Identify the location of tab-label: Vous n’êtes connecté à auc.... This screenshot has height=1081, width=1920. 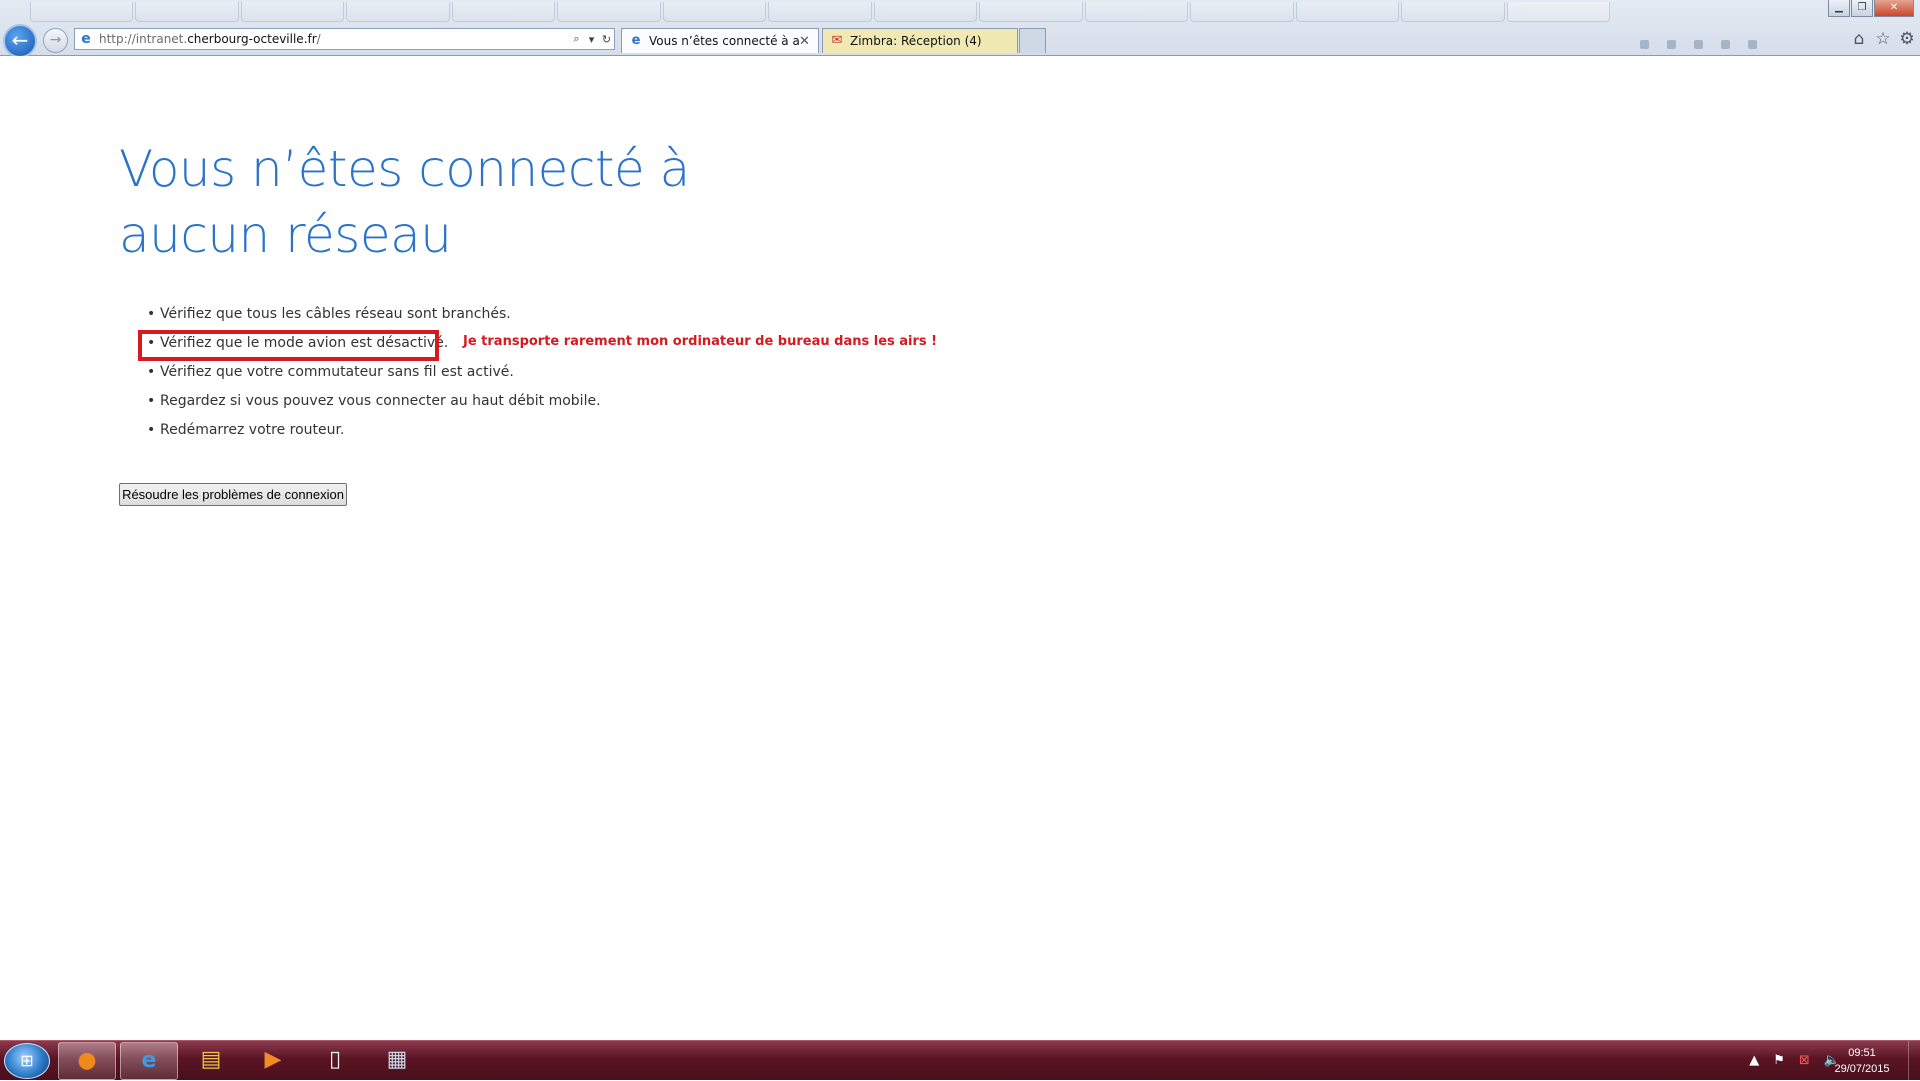
(724, 41).